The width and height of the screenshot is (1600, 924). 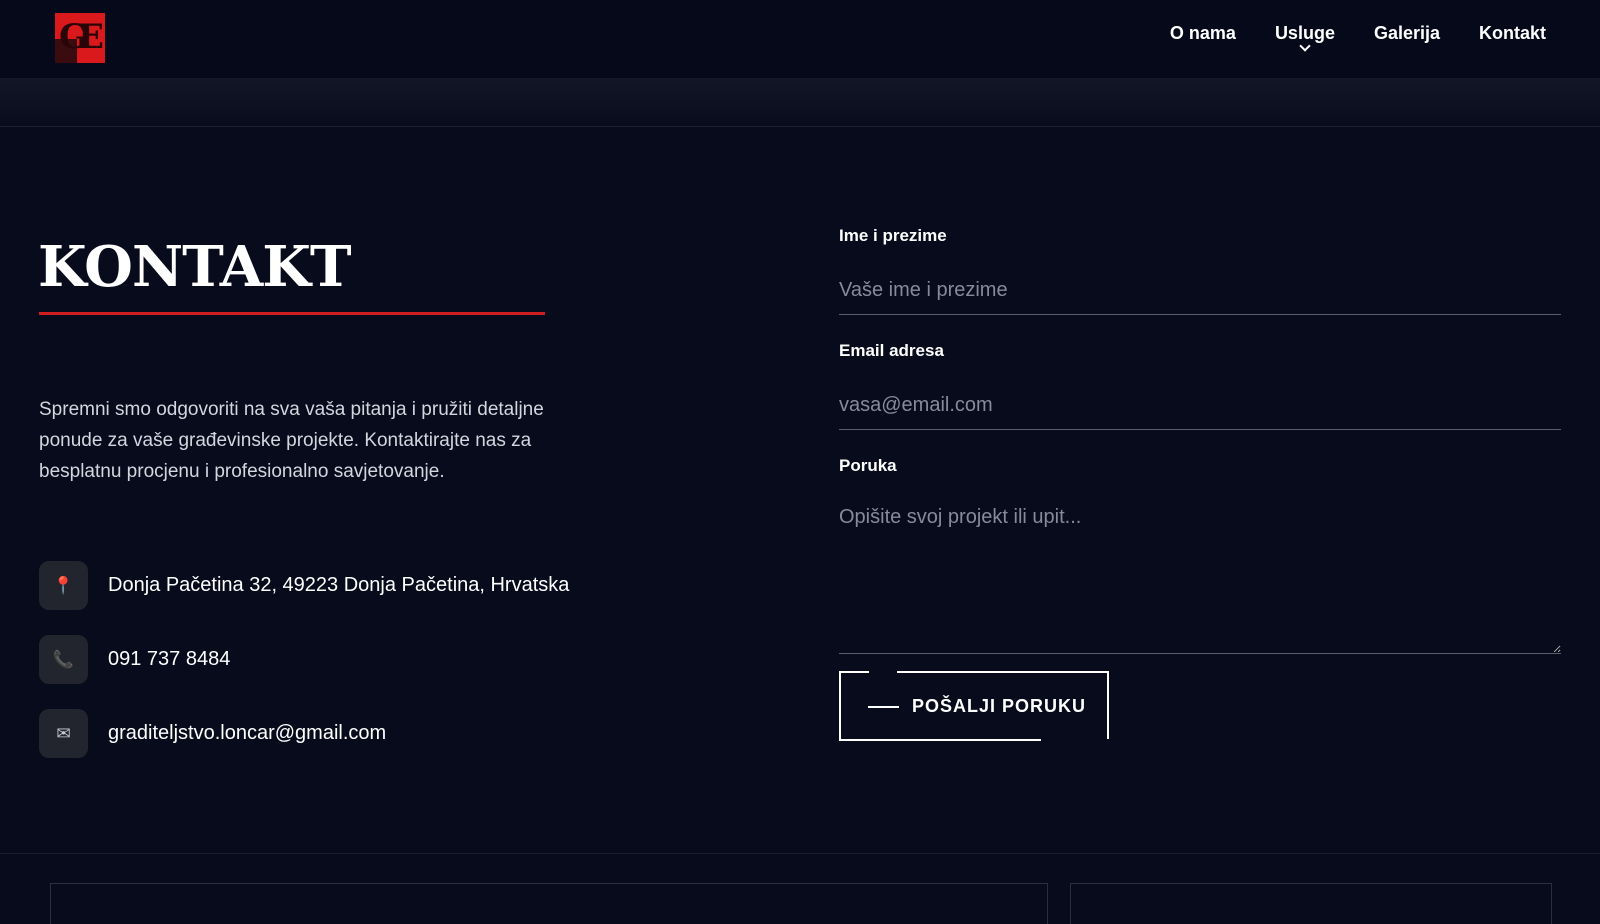 What do you see at coordinates (891, 350) in the screenshot?
I see `email-label: Email adresa` at bounding box center [891, 350].